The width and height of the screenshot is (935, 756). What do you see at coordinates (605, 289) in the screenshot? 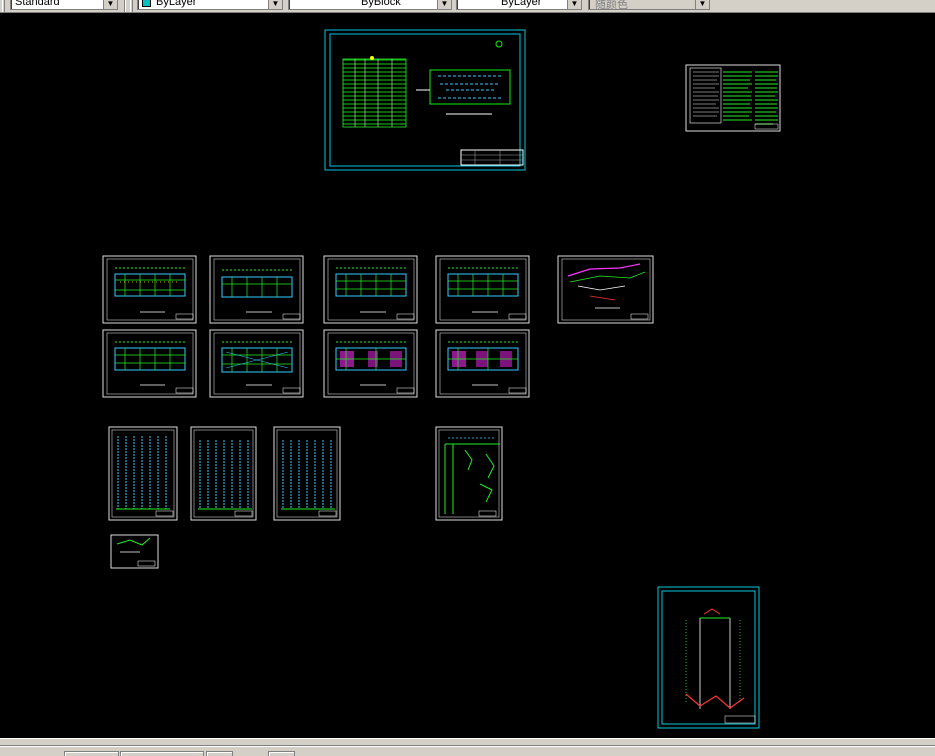
I see `isometric-detail-sheet` at bounding box center [605, 289].